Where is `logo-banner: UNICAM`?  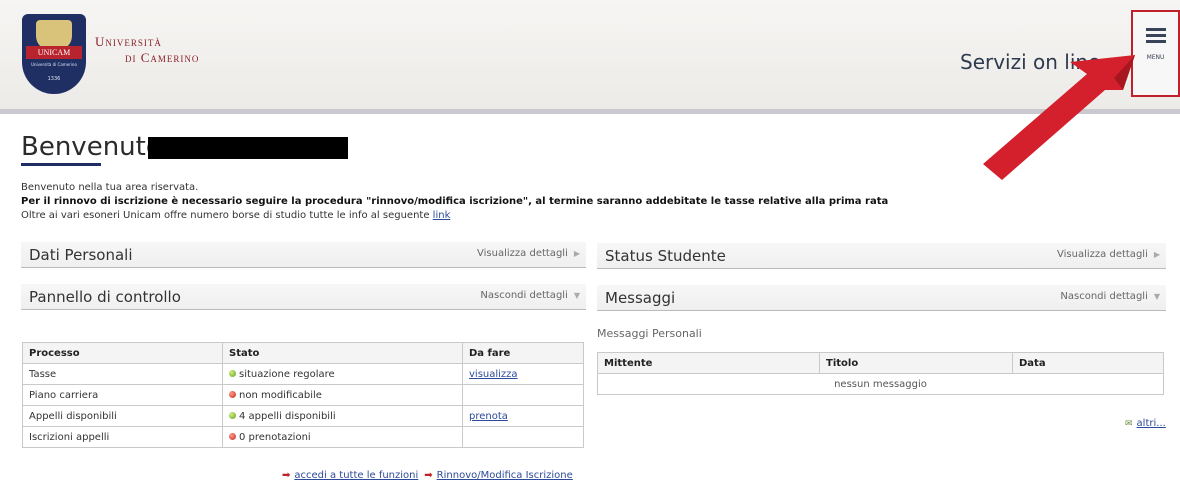
logo-banner: UNICAM is located at coordinates (54, 52).